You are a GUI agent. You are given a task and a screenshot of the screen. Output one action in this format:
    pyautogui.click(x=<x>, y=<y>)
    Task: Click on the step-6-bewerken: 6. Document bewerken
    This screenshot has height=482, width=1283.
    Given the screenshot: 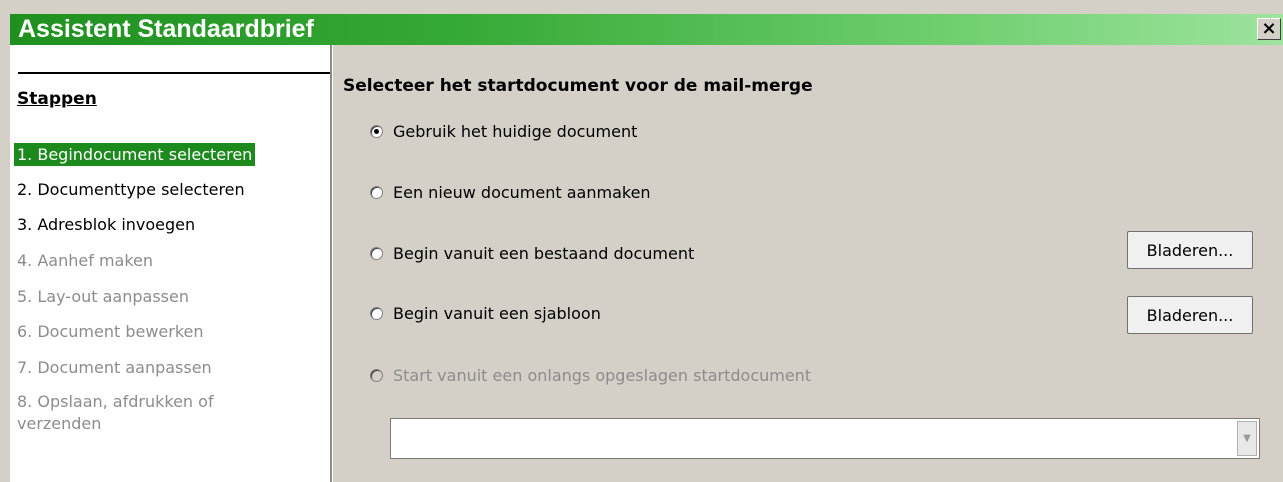 What is the action you would take?
    pyautogui.click(x=110, y=331)
    